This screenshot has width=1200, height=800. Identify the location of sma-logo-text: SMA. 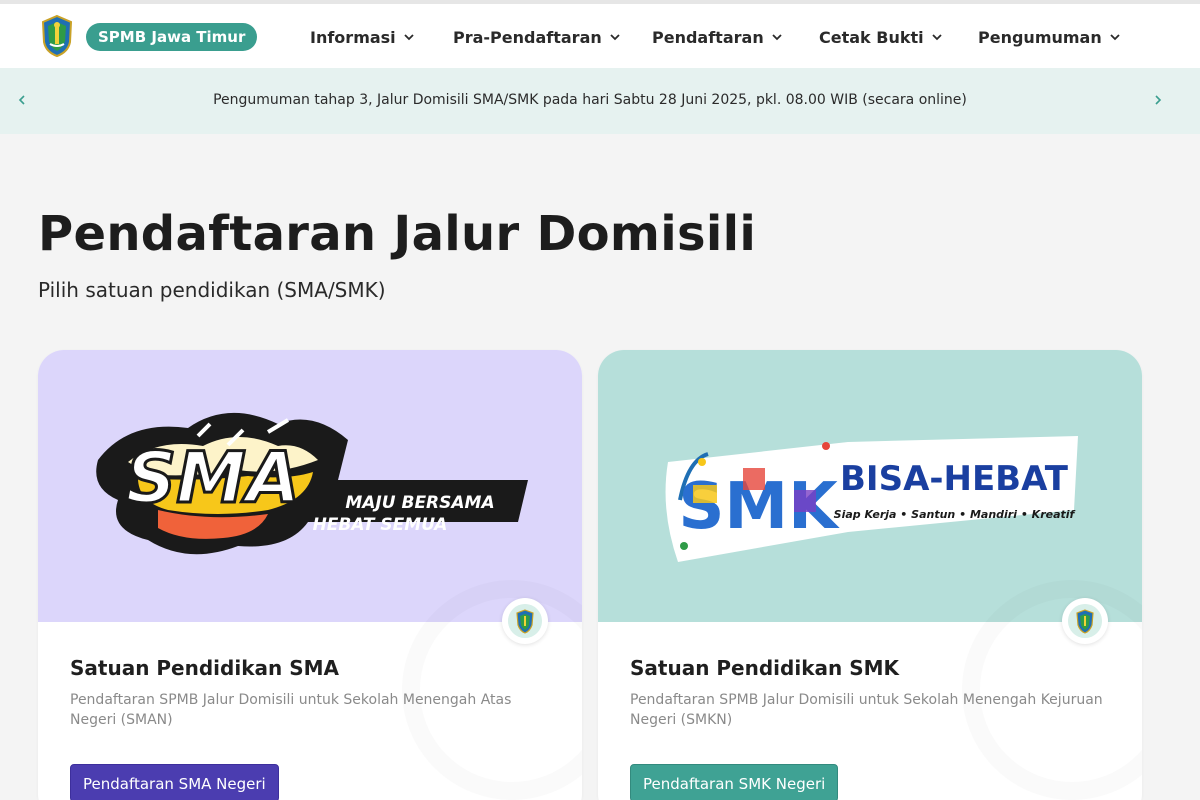
(213, 478).